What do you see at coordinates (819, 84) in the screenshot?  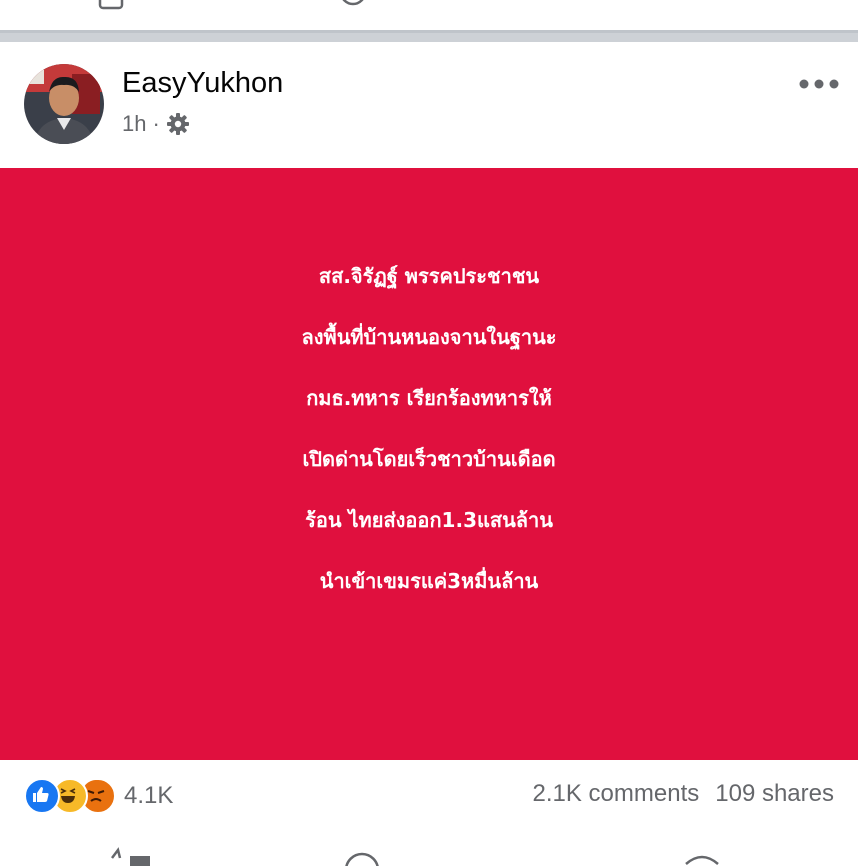 I see `more-dots-icon` at bounding box center [819, 84].